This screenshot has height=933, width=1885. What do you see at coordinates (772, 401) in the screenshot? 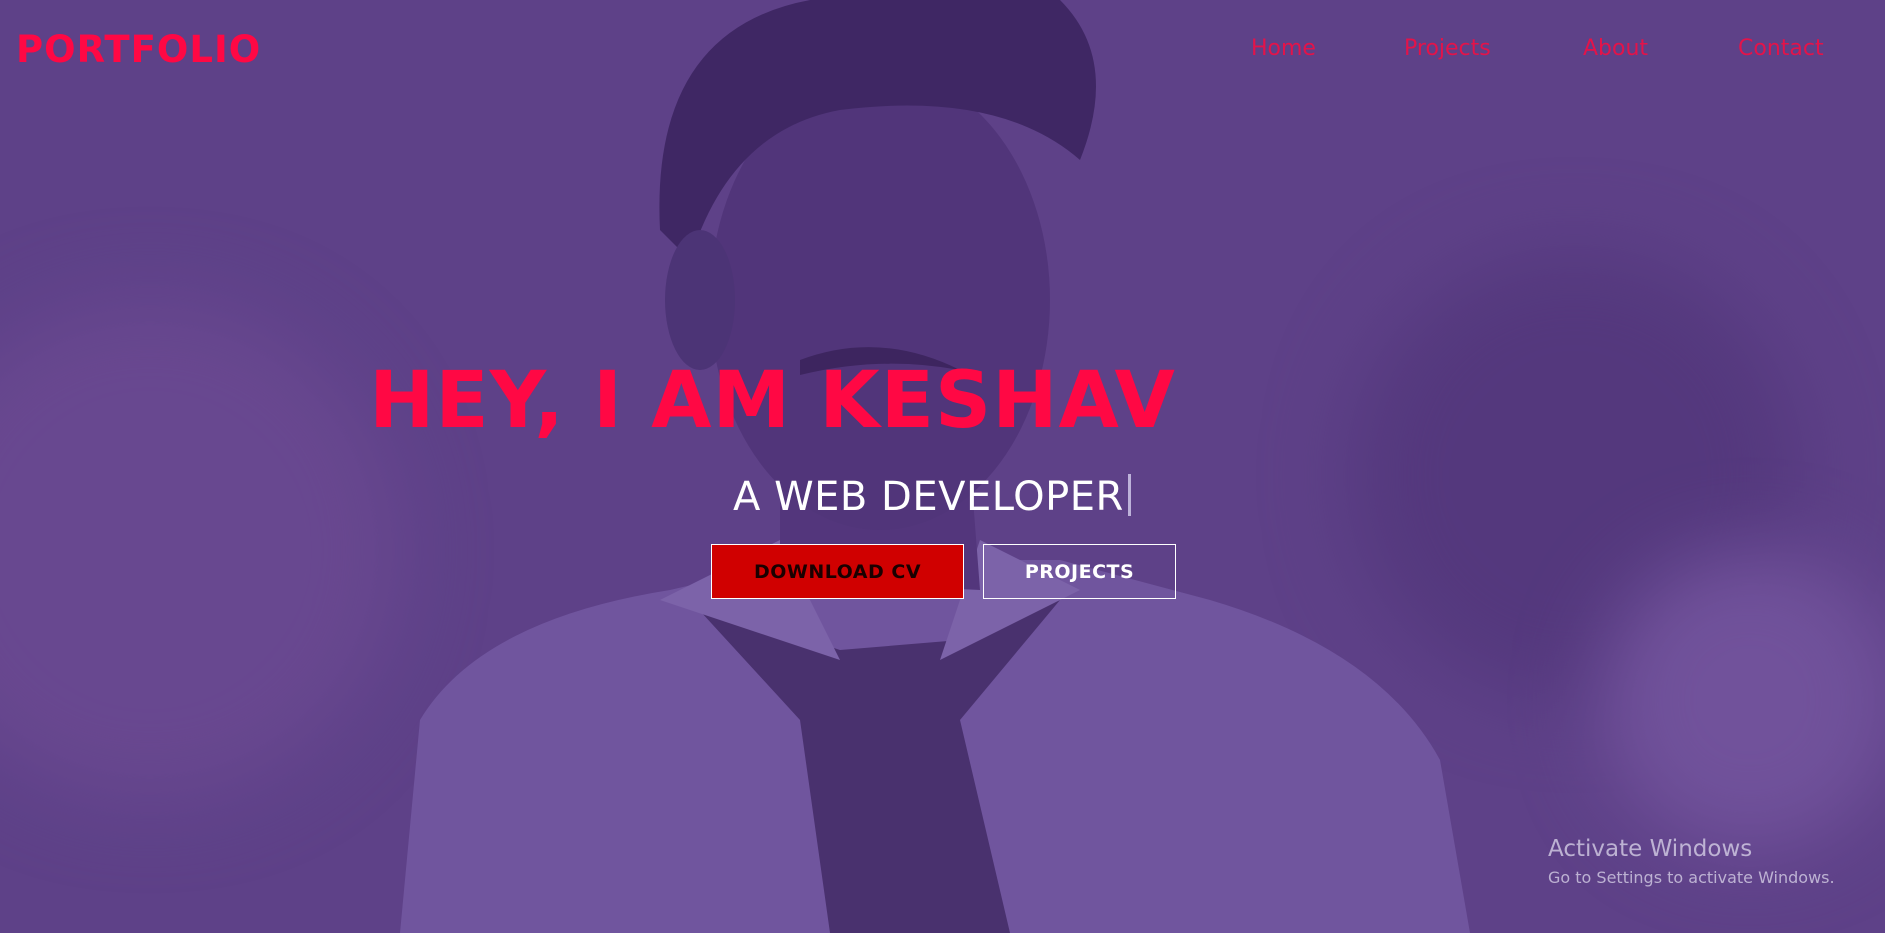
I see `hero-title: HEY, I AM KESHAV` at bounding box center [772, 401].